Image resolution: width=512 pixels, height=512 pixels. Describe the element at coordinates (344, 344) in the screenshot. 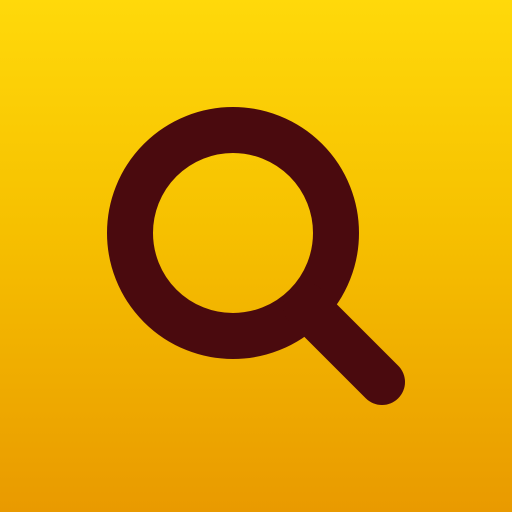

I see `search-icon-handle` at that location.